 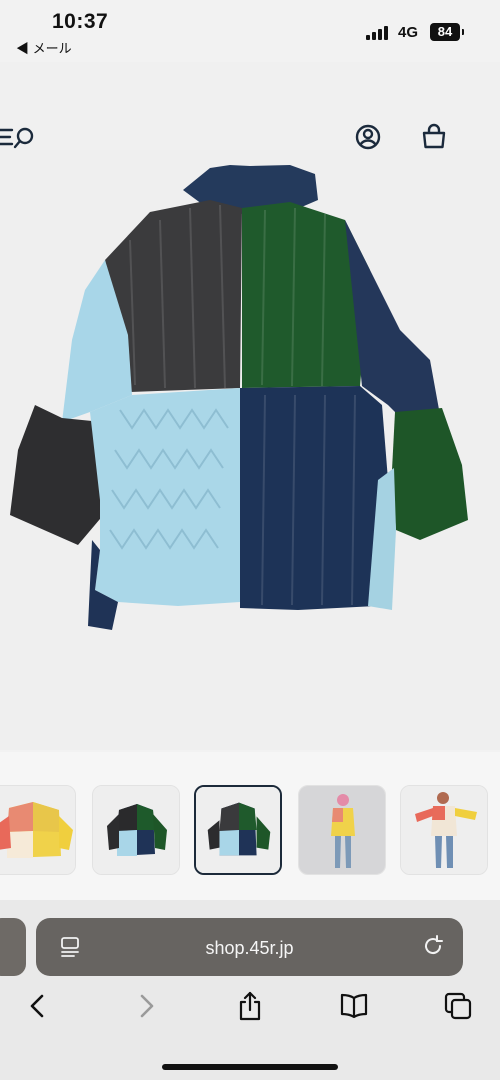 What do you see at coordinates (433, 946) in the screenshot?
I see `reload-icon` at bounding box center [433, 946].